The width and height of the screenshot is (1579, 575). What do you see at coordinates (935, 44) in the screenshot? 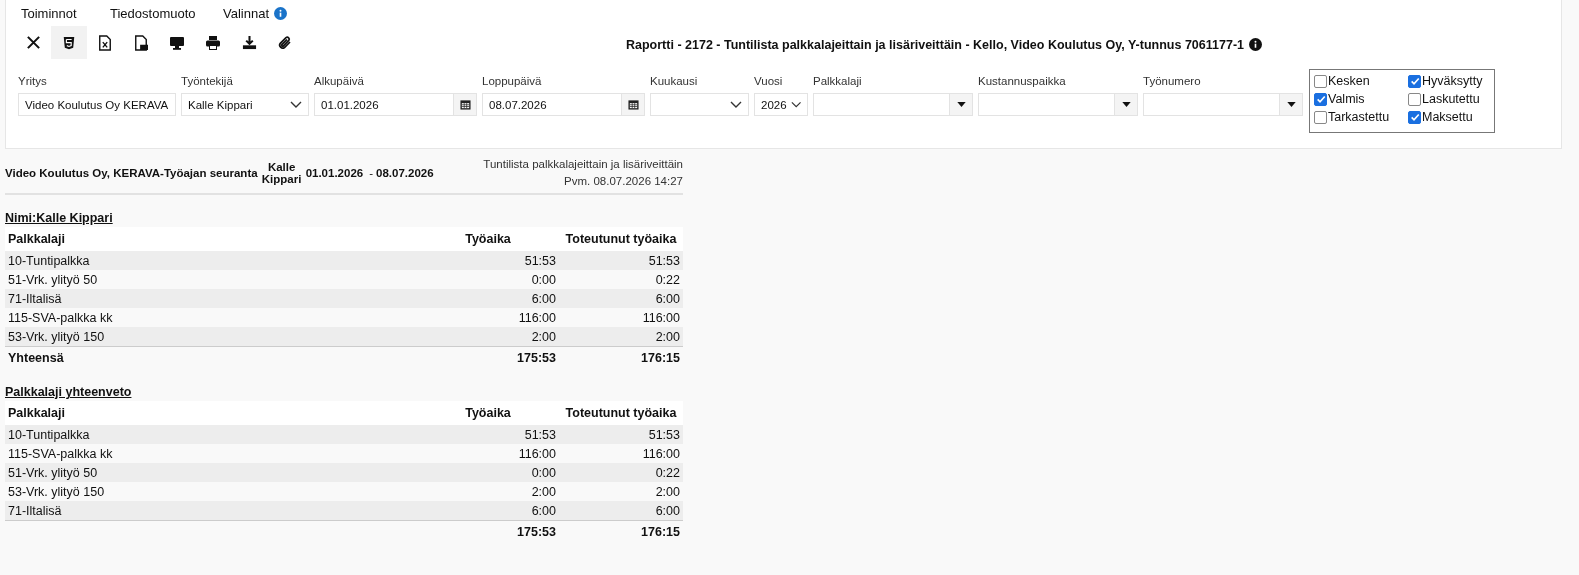
I see `report-title: Raportti - 2172 - Tuntilista palkkalajeittain ja lisäriveittäin - Kello, Video Koulutus Oy, Y-tunnus 7061177-1` at bounding box center [935, 44].